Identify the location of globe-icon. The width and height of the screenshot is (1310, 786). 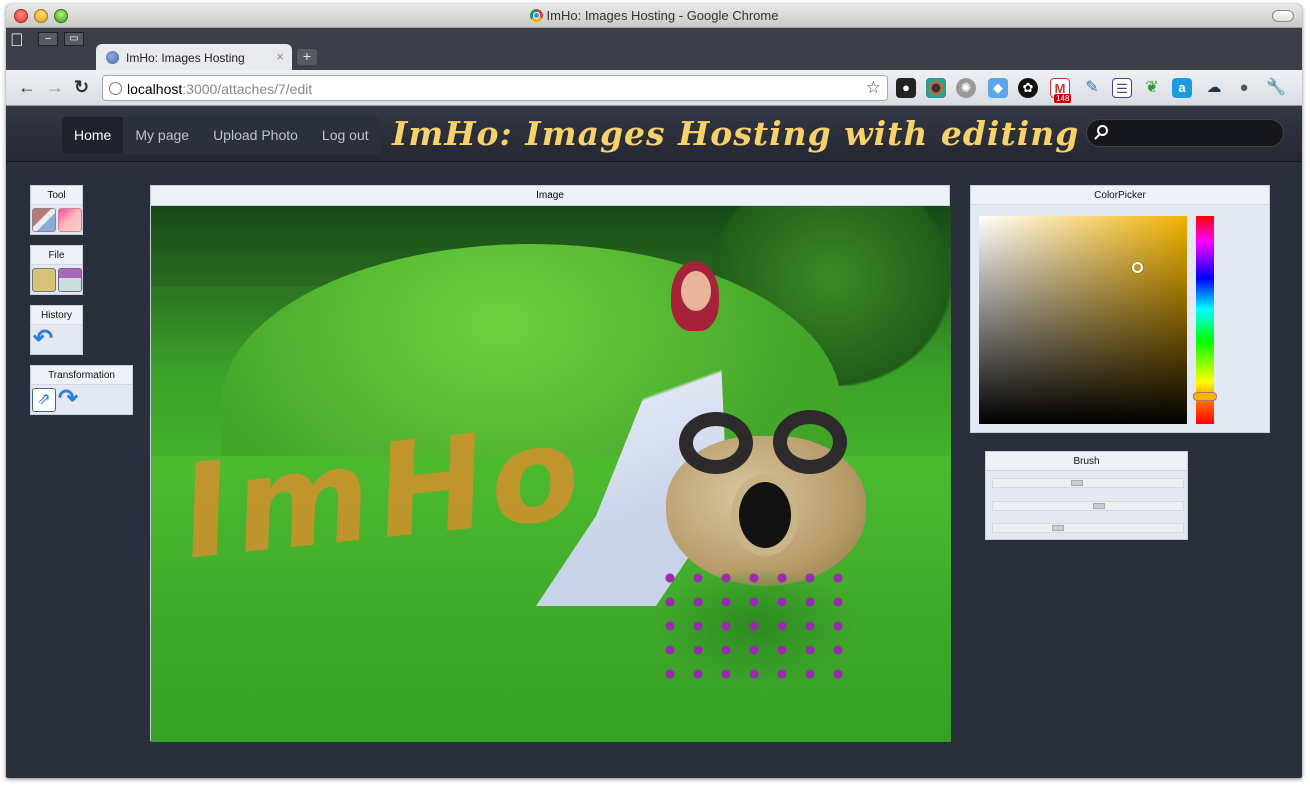
(115, 88).